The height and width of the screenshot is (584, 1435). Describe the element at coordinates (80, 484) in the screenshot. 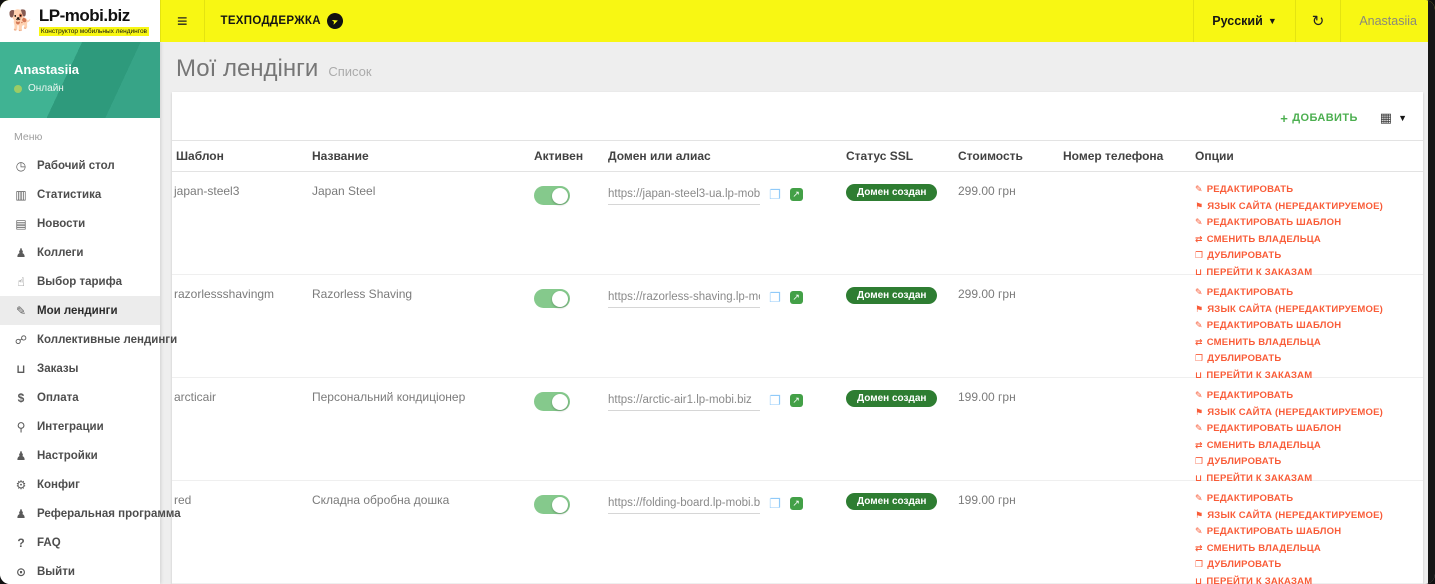

I see `sidebar-item-config: ⚙ Конфиг` at that location.